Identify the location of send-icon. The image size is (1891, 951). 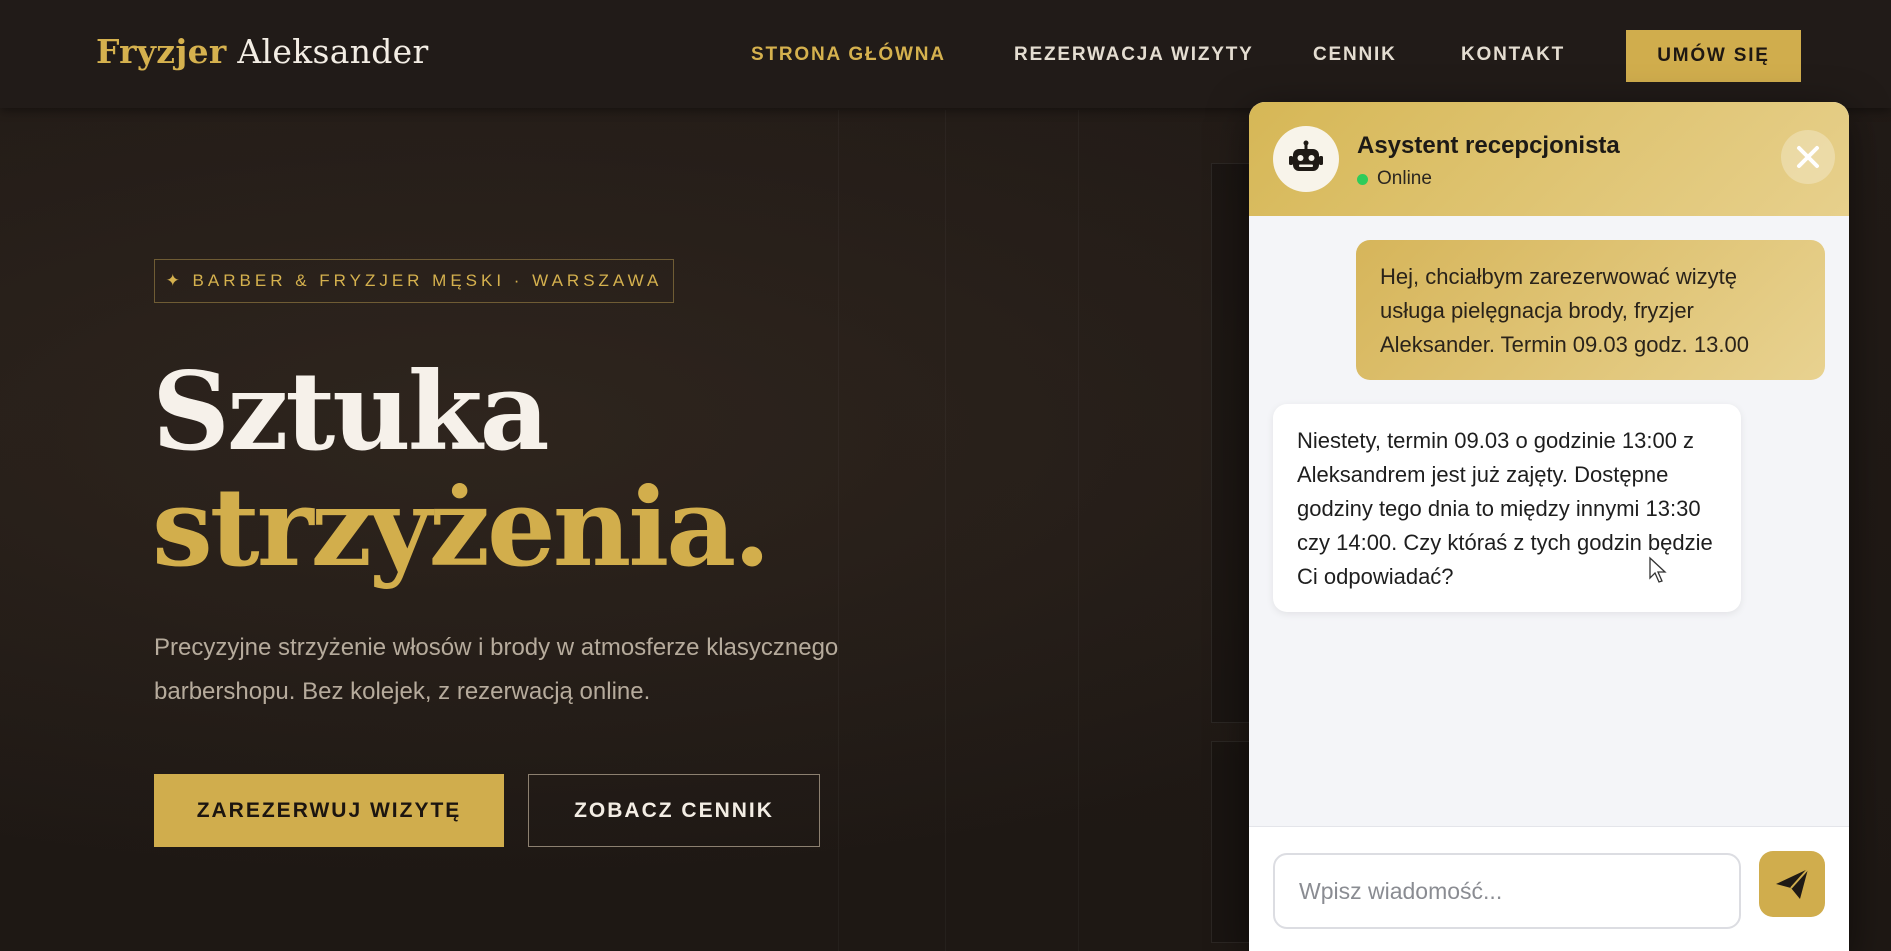
(1792, 883).